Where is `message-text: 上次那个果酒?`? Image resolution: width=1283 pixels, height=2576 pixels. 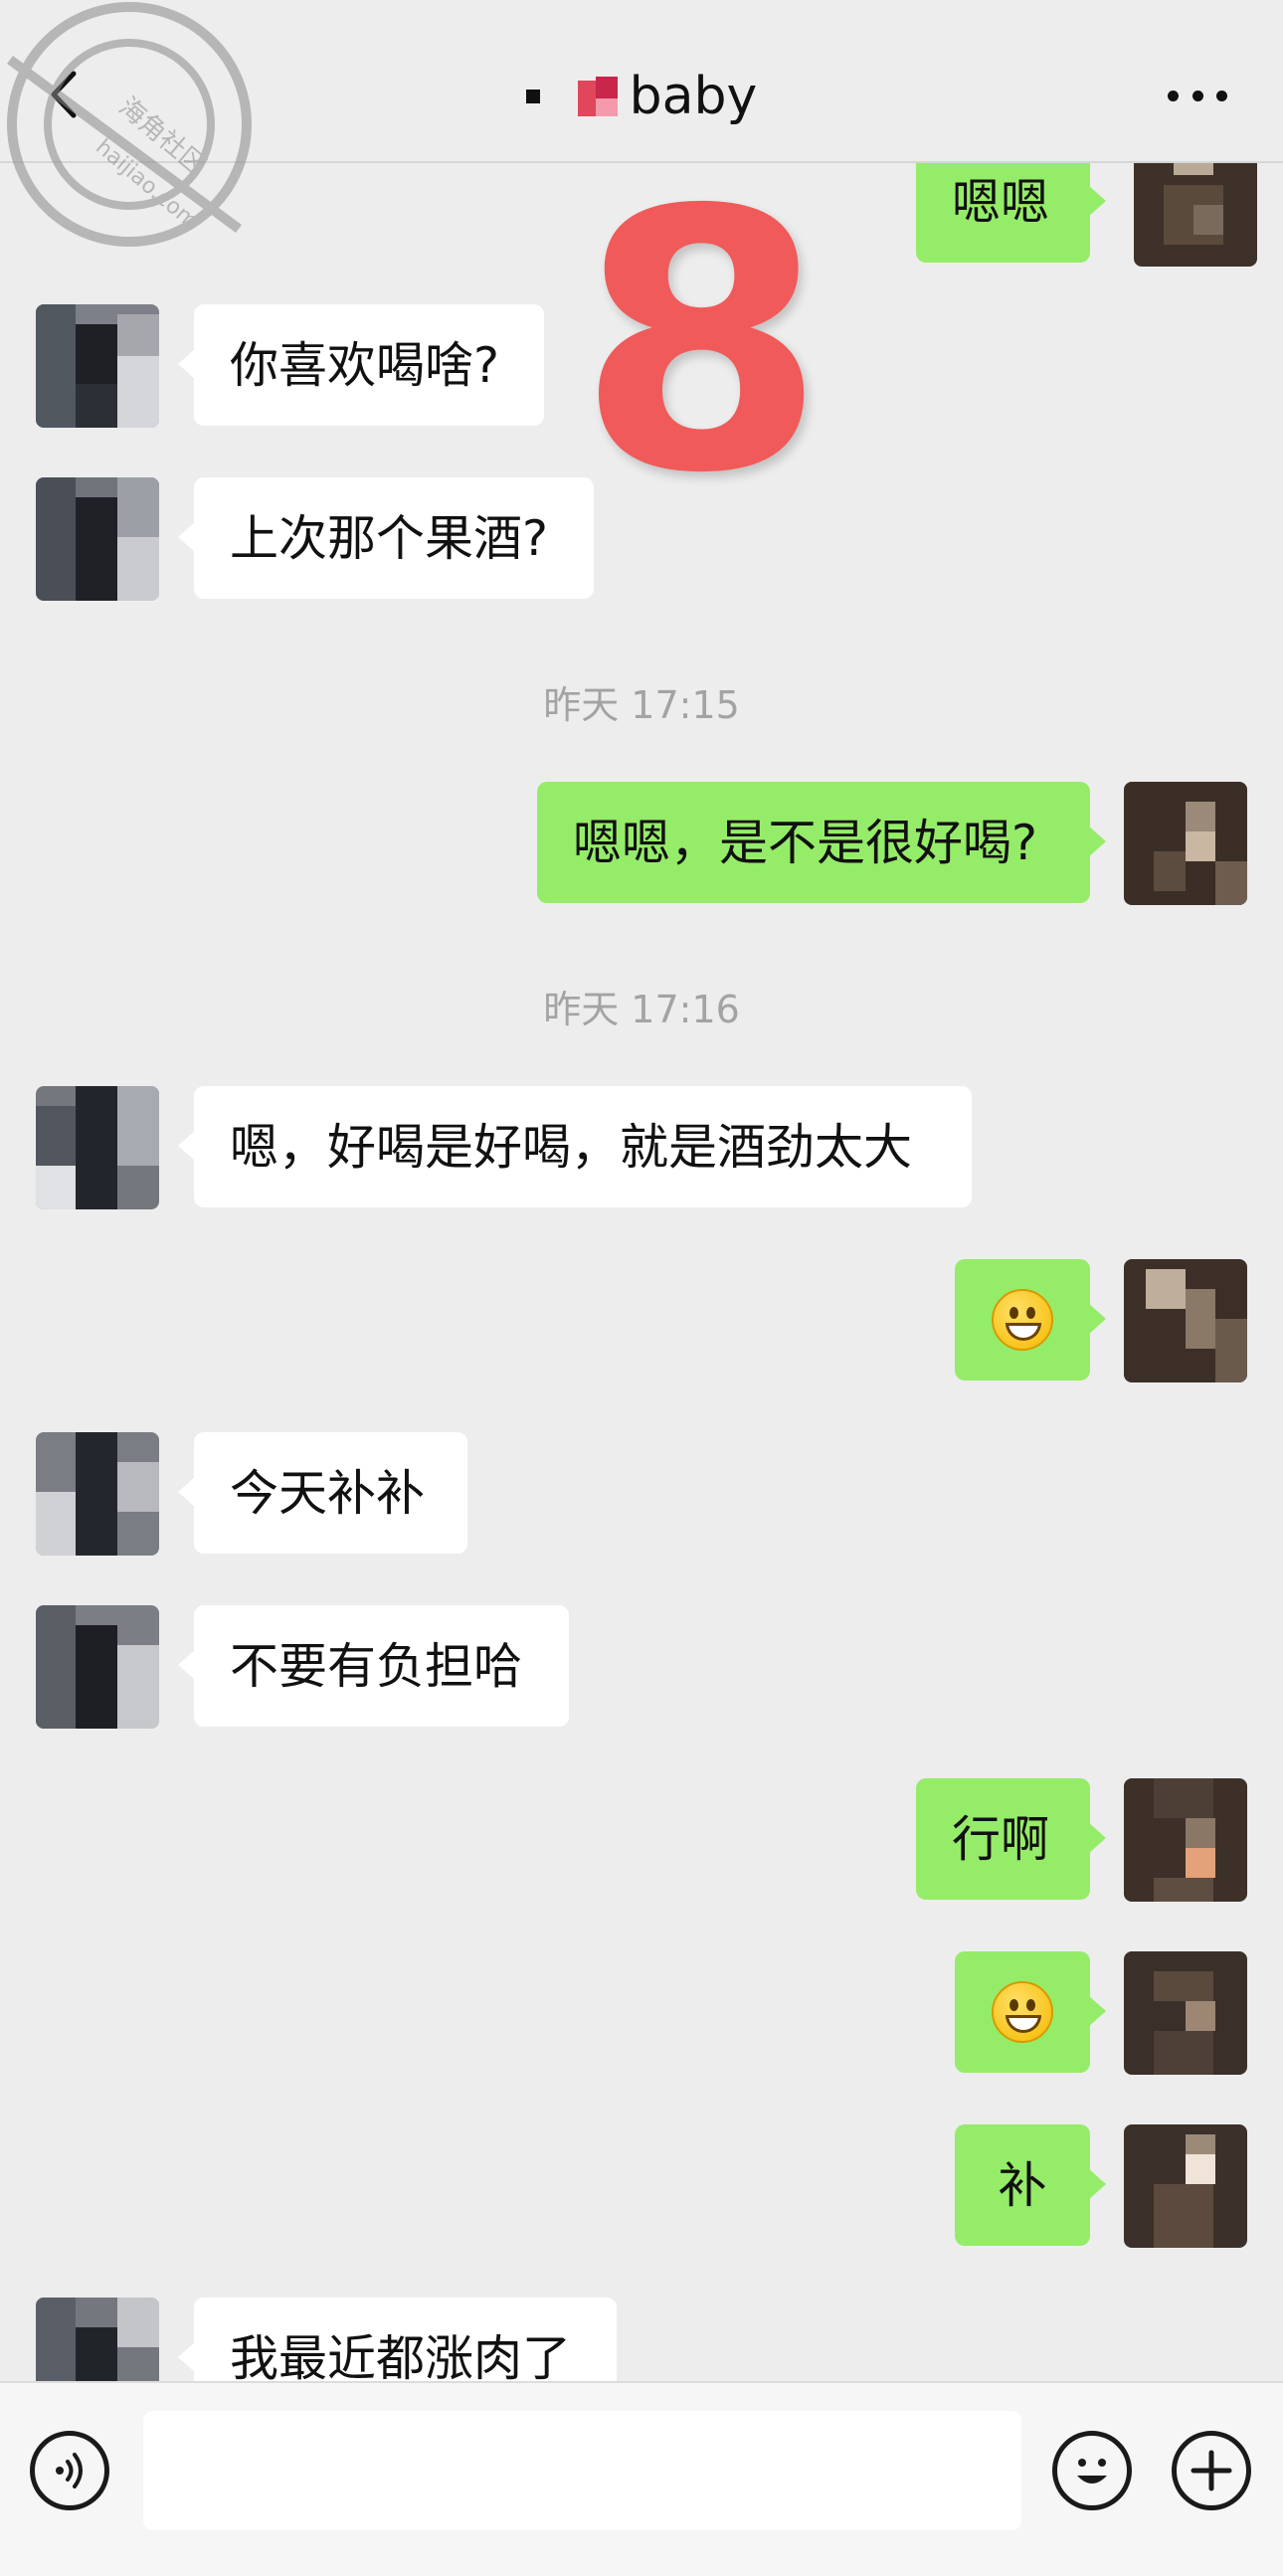 message-text: 上次那个果酒? is located at coordinates (390, 538).